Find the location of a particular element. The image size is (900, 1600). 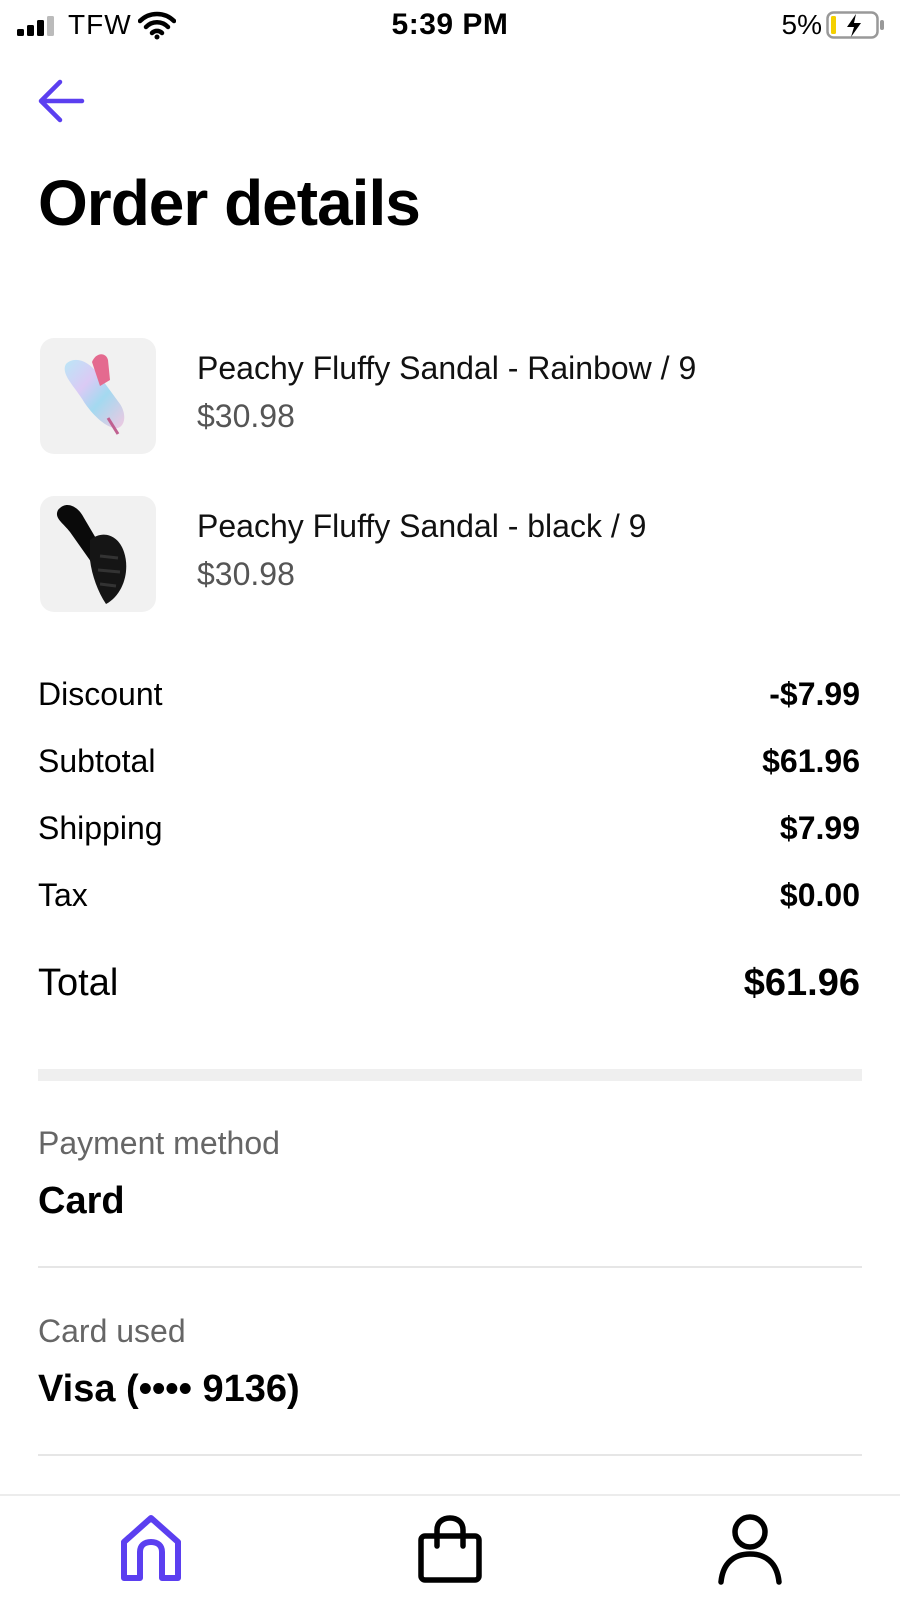

battery-charging-icon is located at coordinates (855, 25).